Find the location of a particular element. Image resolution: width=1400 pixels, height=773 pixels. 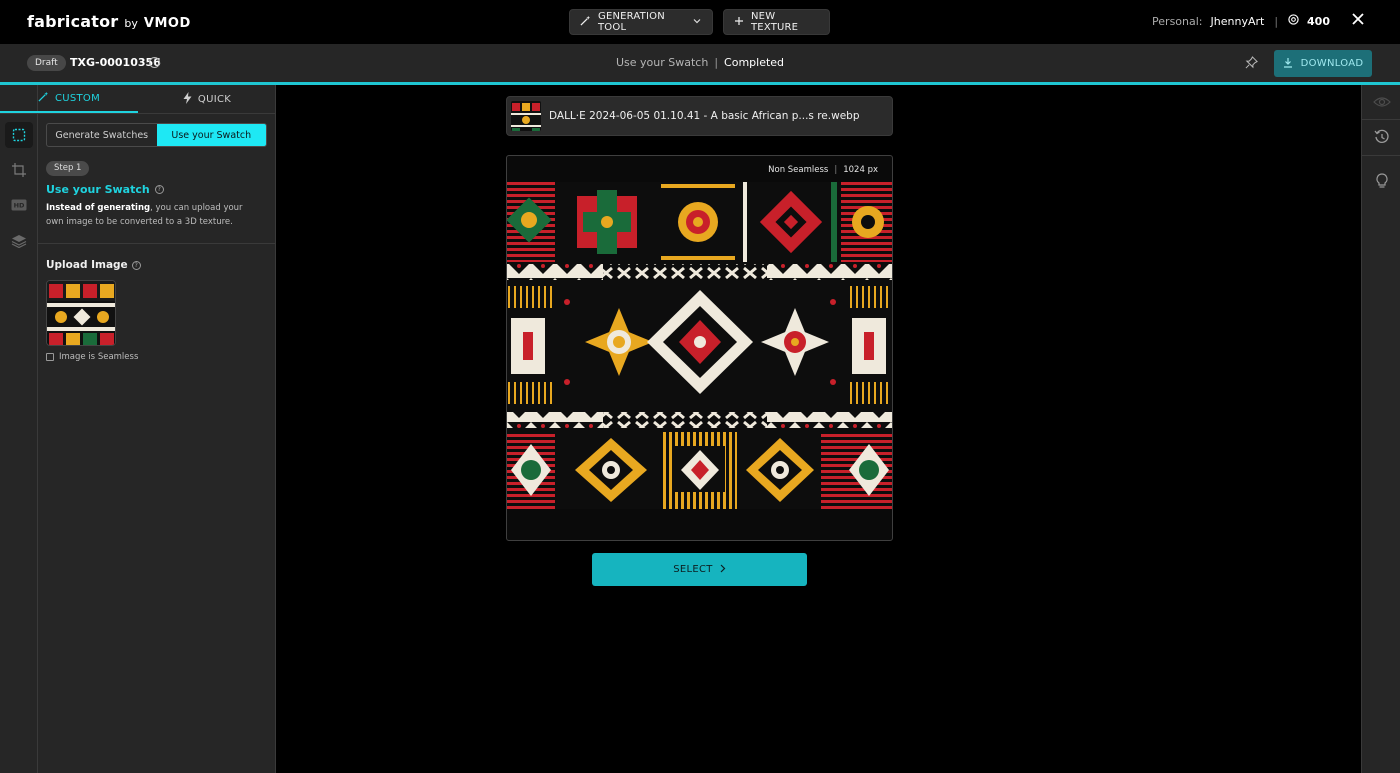

upload-title: Upload Image ? is located at coordinates (93, 265).